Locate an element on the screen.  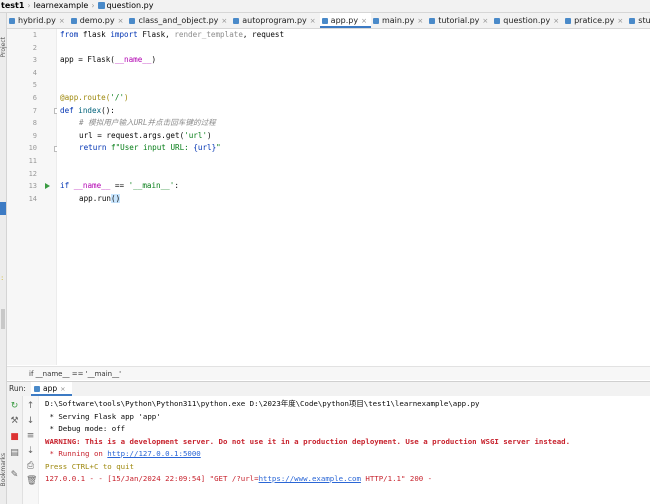
tab-label: pratice.py is located at coordinates (594, 20).